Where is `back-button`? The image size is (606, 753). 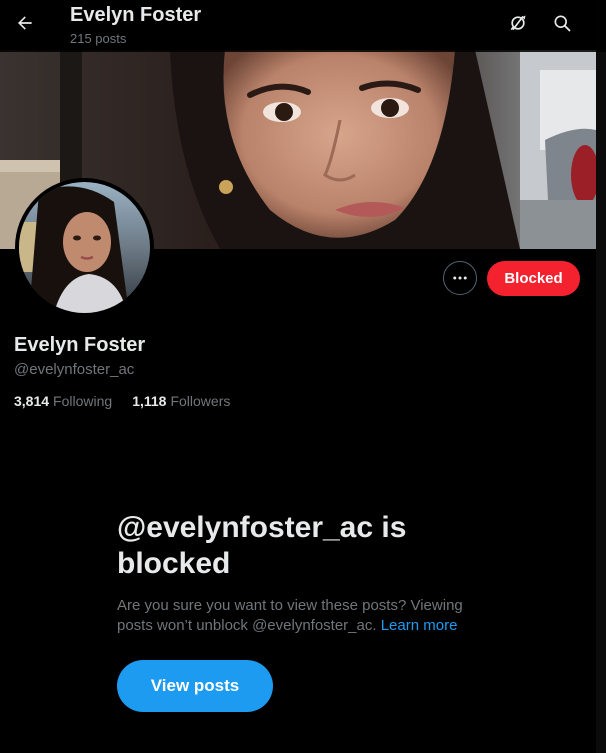 back-button is located at coordinates (25, 23).